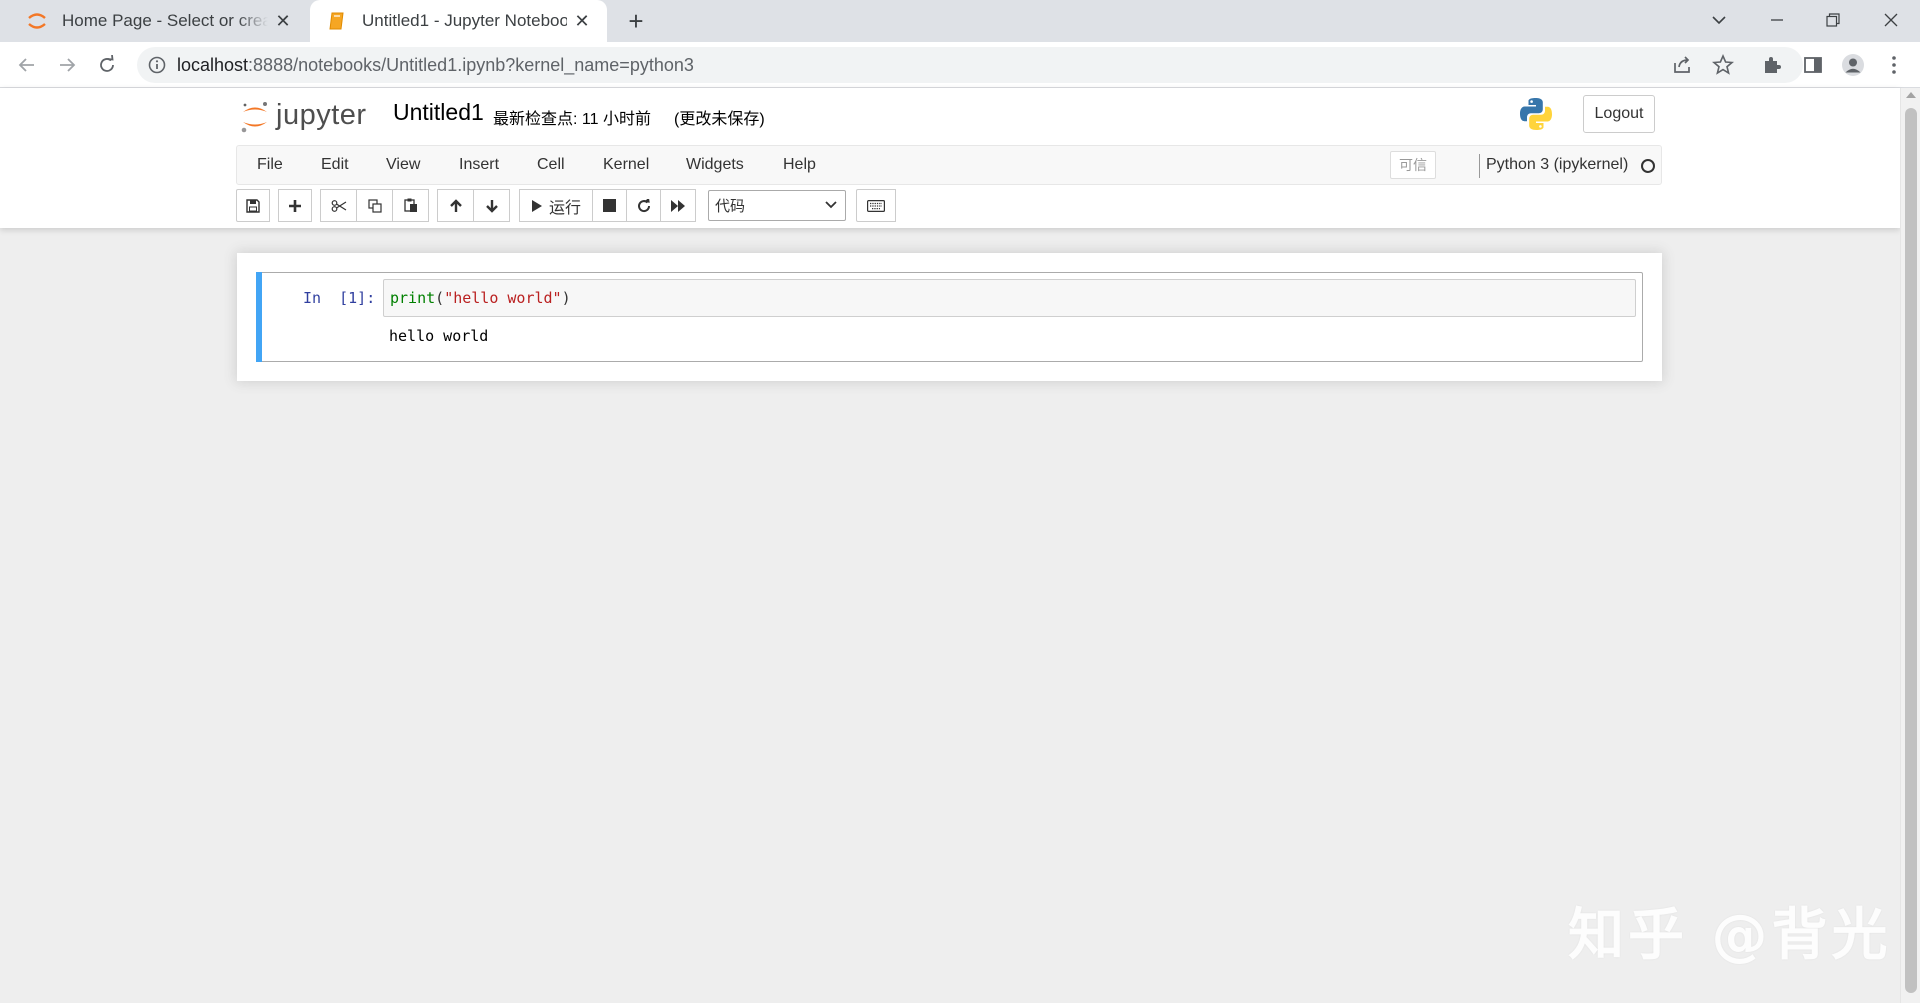 Image resolution: width=1920 pixels, height=1003 pixels. Describe the element at coordinates (339, 298) in the screenshot. I see `input-prompt: In [1]:` at that location.